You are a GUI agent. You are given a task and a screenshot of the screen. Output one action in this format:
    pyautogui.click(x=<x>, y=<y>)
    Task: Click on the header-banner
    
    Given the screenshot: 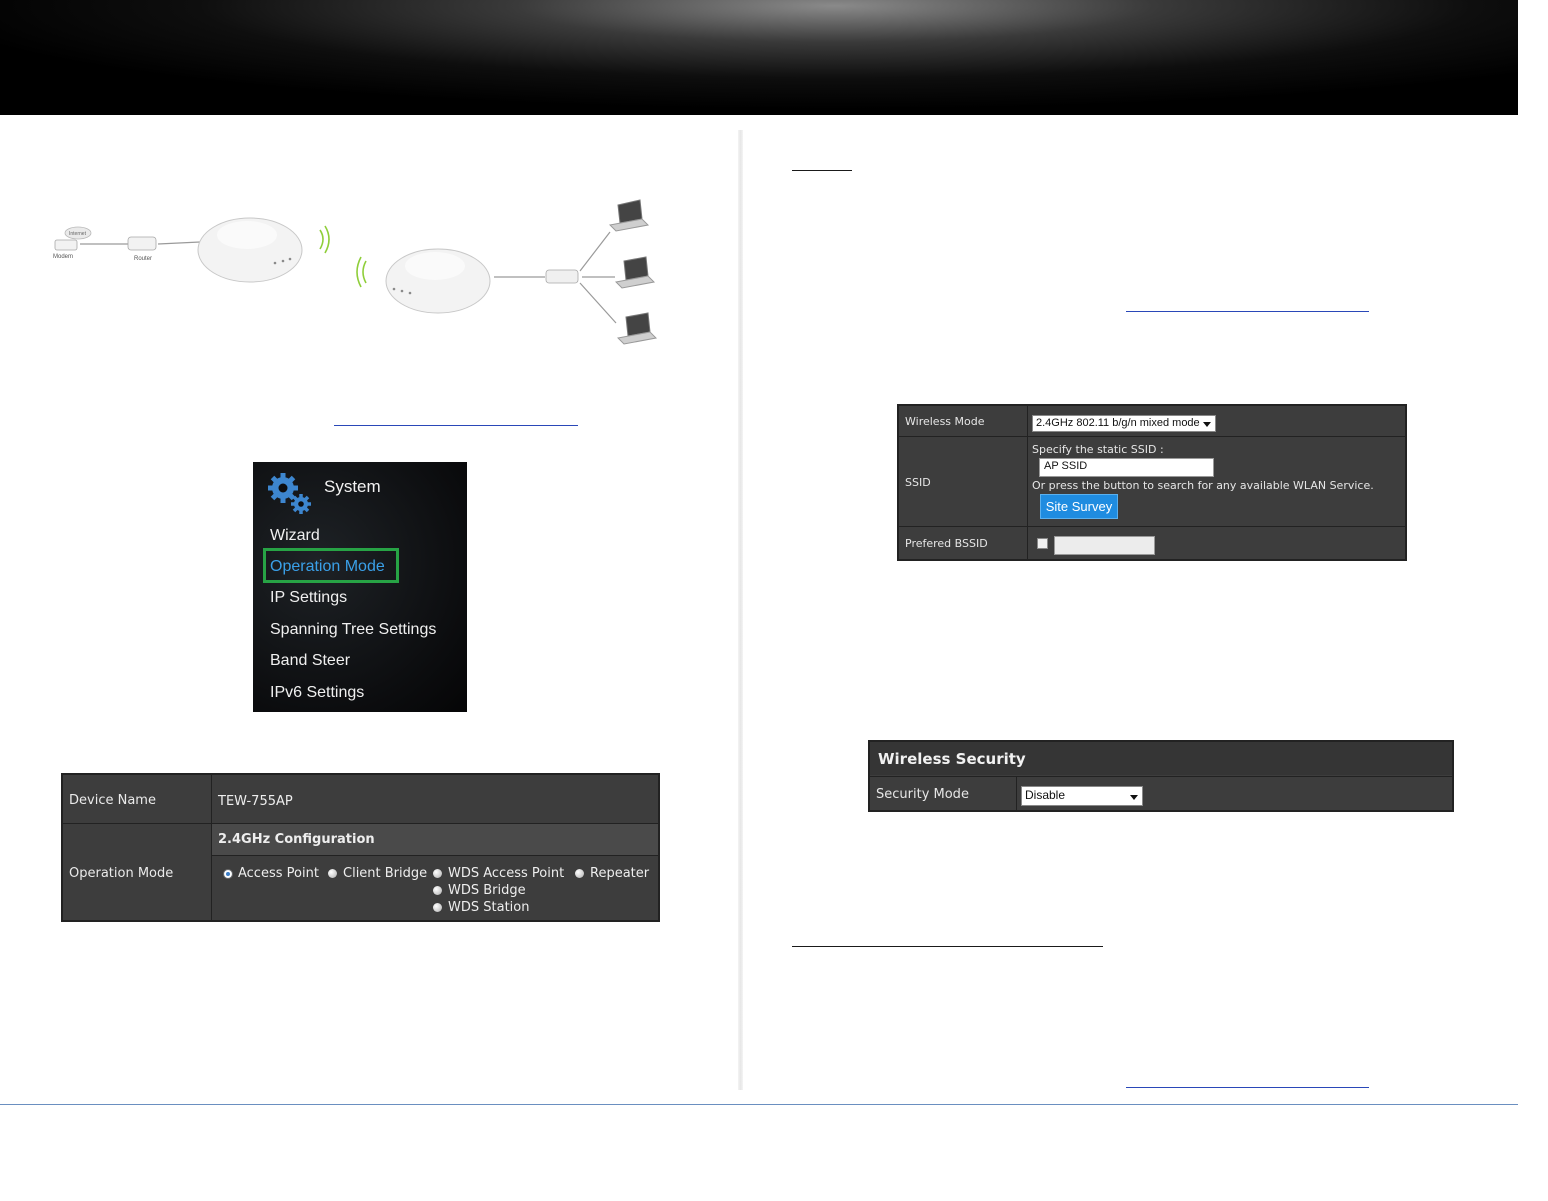 What is the action you would take?
    pyautogui.click(x=759, y=57)
    